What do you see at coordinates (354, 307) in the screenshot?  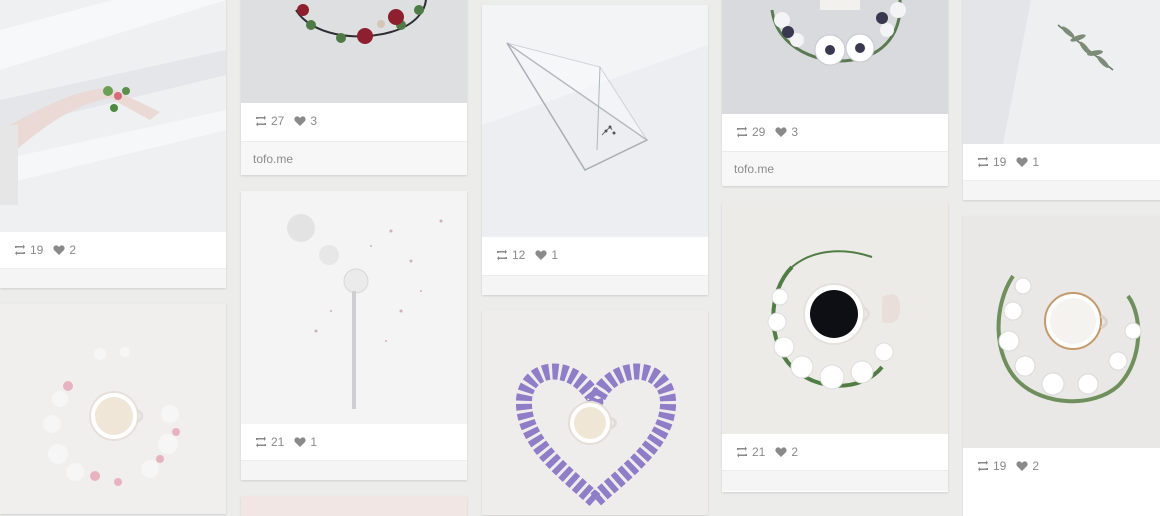 I see `photo-spoon-and-petals` at bounding box center [354, 307].